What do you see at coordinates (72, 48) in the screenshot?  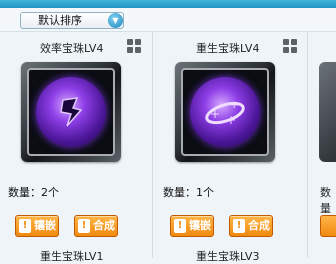 I see `gem-title: 效率宝珠LV4` at bounding box center [72, 48].